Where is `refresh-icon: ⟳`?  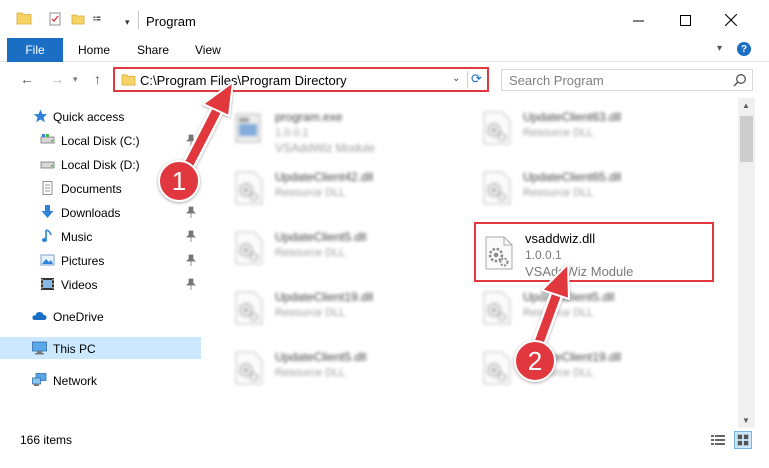
refresh-icon: ⟳ is located at coordinates (476, 79).